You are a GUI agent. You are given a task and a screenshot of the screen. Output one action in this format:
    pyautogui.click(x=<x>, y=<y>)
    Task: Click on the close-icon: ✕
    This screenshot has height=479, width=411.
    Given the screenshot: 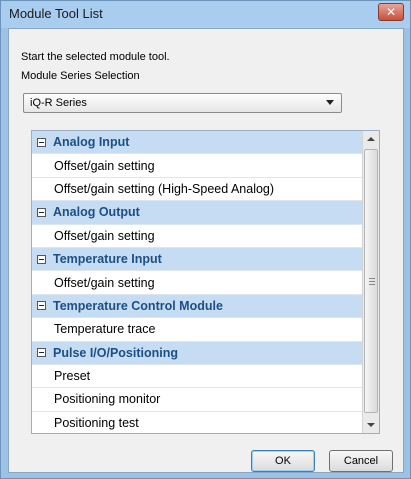 What is the action you would take?
    pyautogui.click(x=391, y=12)
    